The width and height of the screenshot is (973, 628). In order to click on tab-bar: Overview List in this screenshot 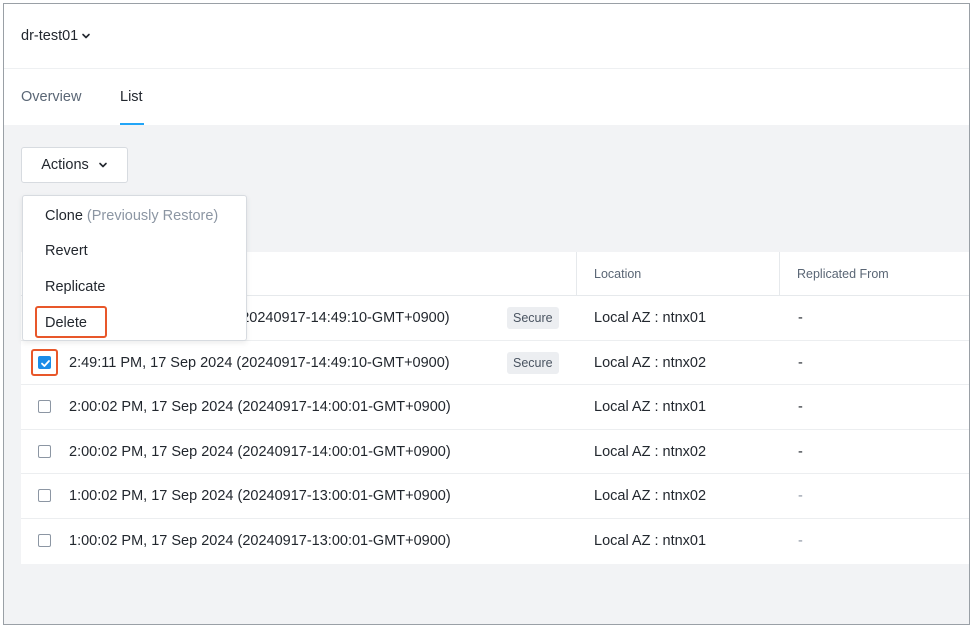, I will do `click(486, 97)`.